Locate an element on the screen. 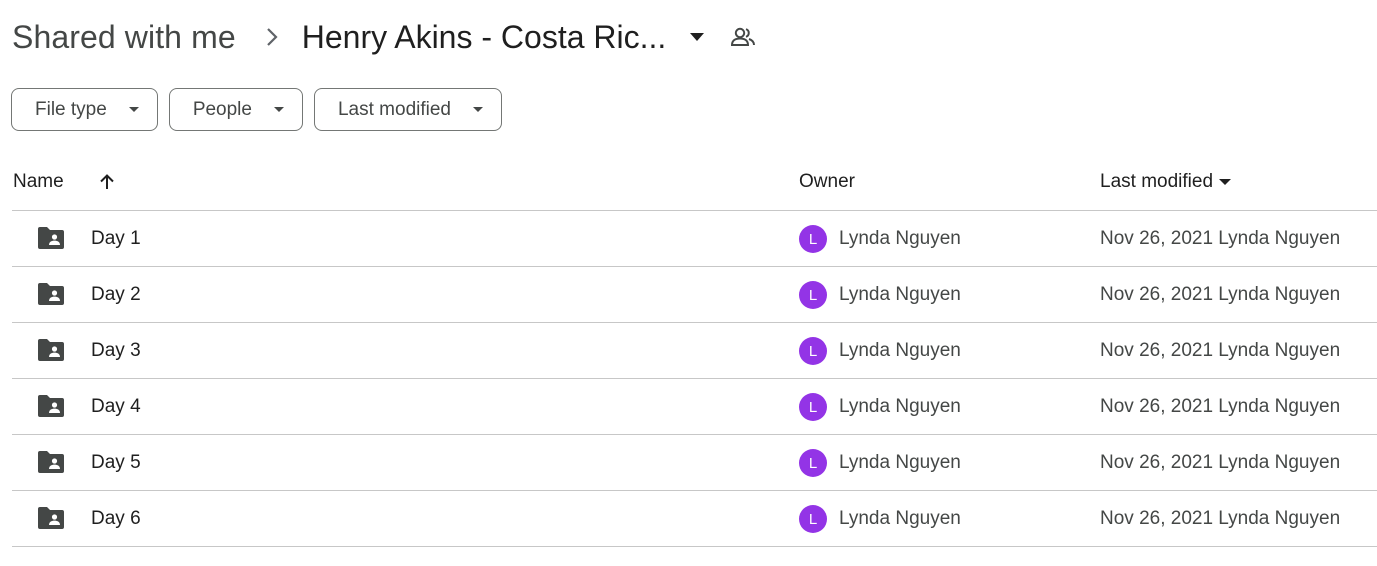 The width and height of the screenshot is (1377, 566). column-header-name: Name is located at coordinates (38, 182).